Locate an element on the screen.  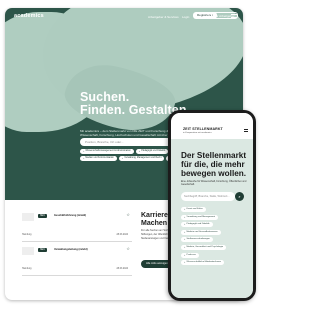
category-chip: ⌕ Medien und Kommunikation is located at coordinates (98, 158).